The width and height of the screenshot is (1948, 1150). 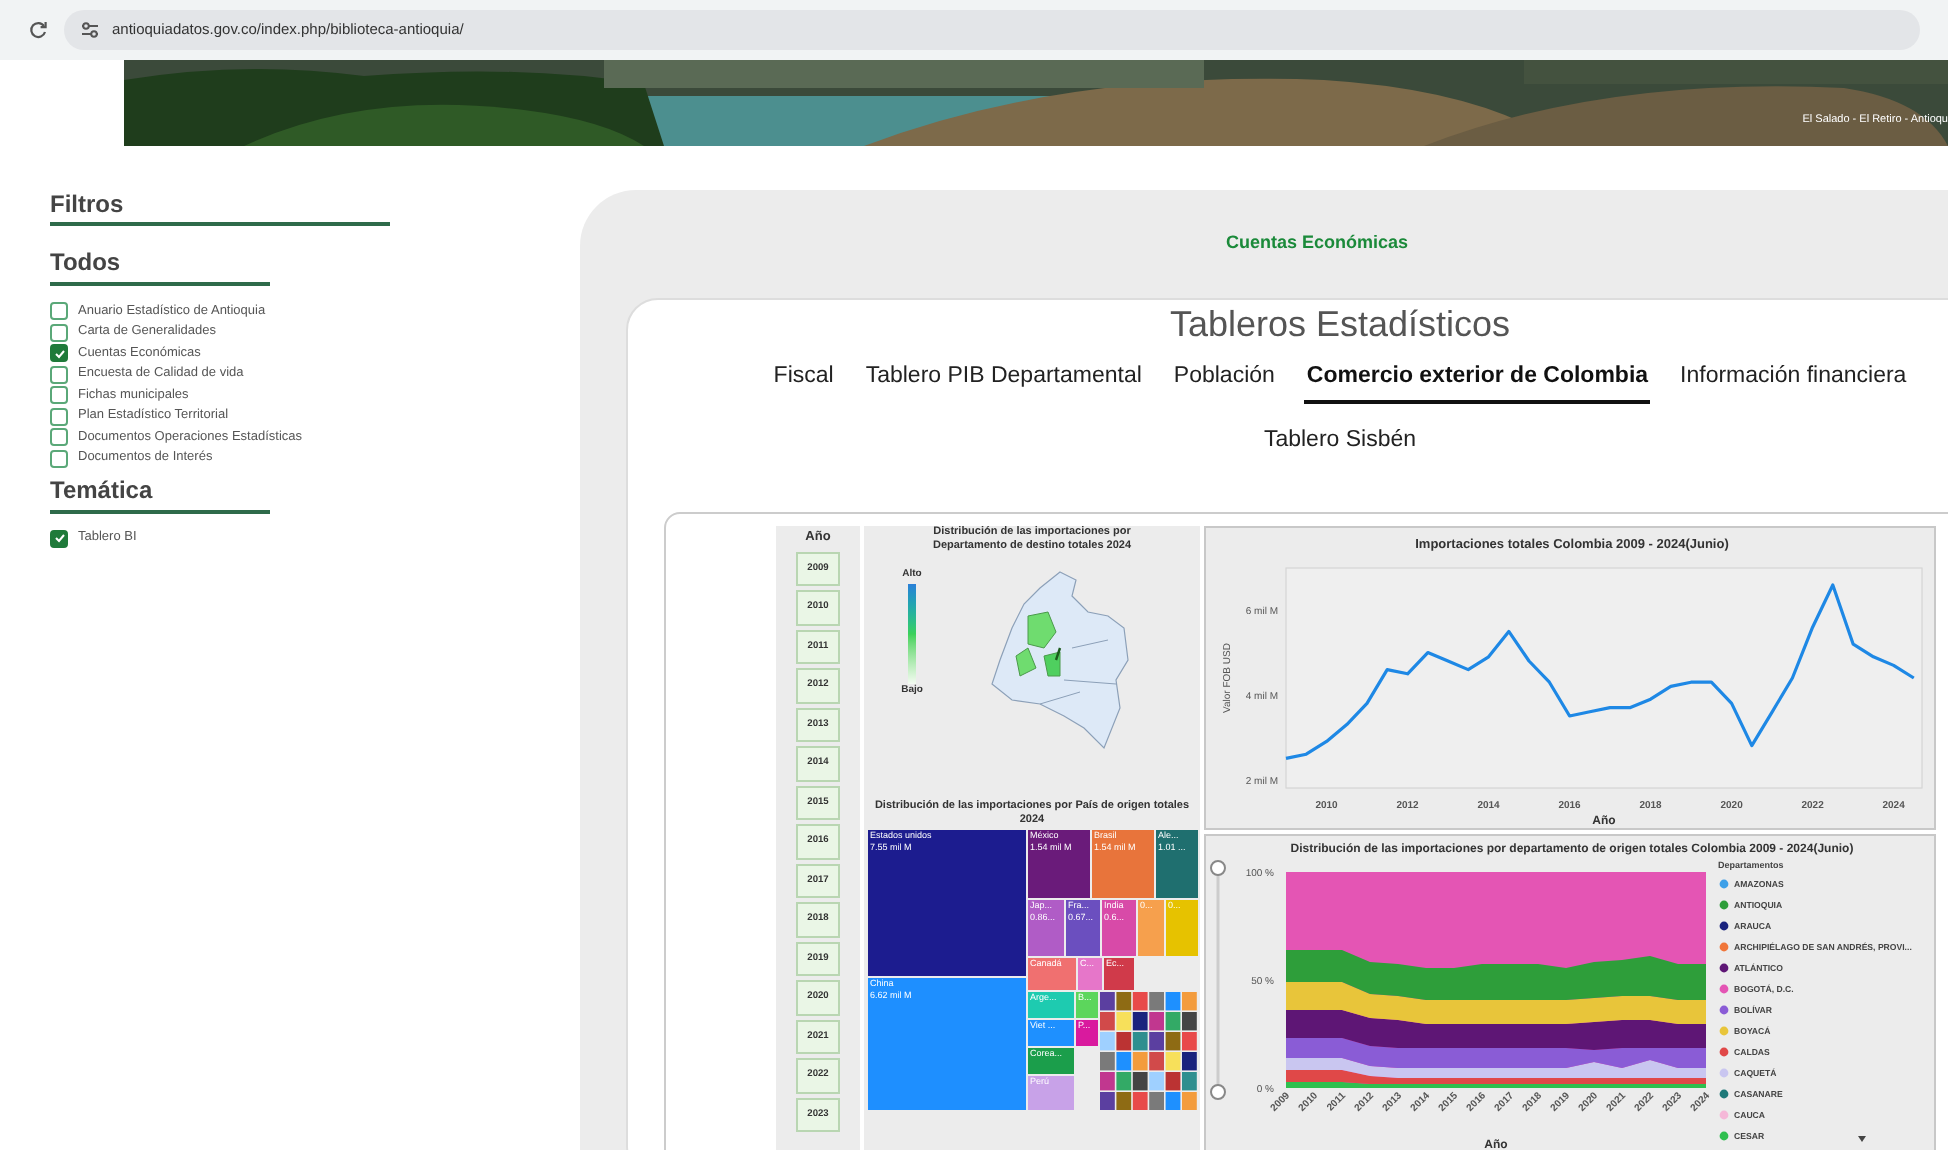 What do you see at coordinates (1003, 381) in the screenshot?
I see `tab: Tablero PIB Departamental` at bounding box center [1003, 381].